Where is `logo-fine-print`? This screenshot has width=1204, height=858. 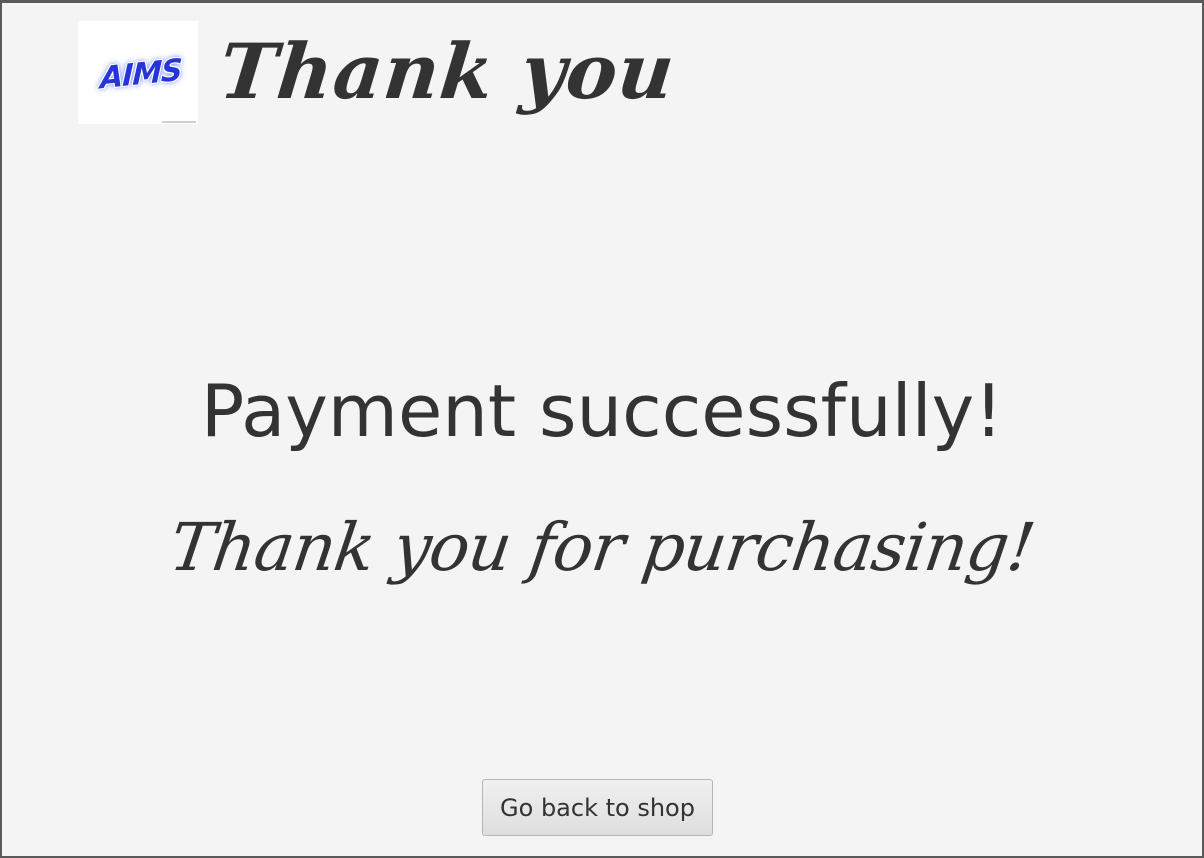 logo-fine-print is located at coordinates (179, 121).